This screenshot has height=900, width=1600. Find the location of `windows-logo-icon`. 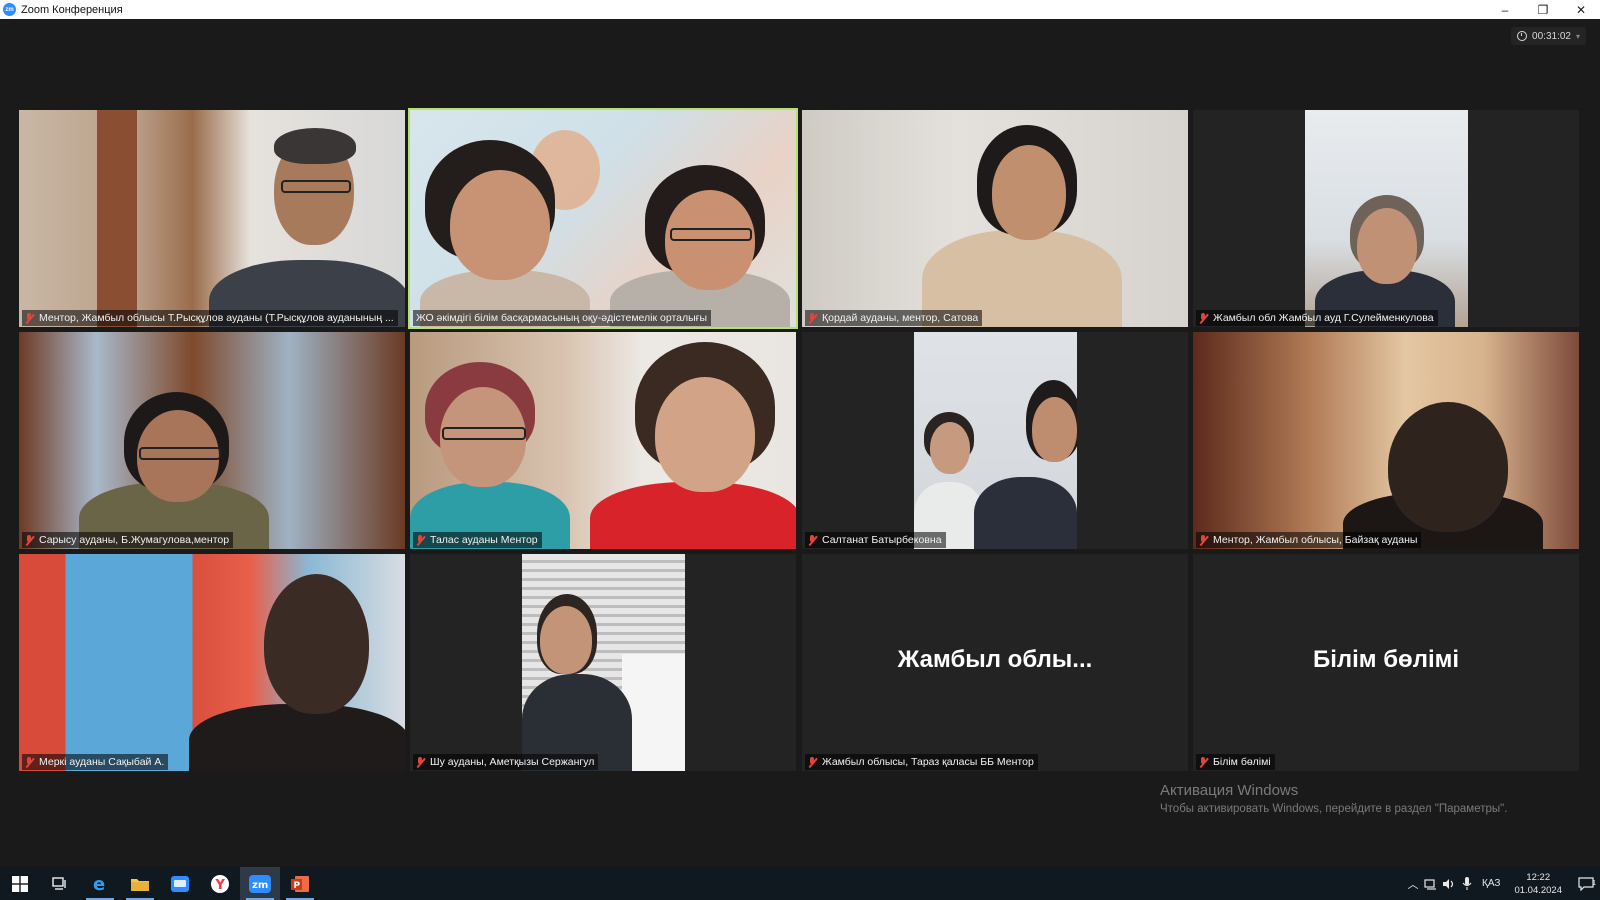

windows-logo-icon is located at coordinates (20, 883).